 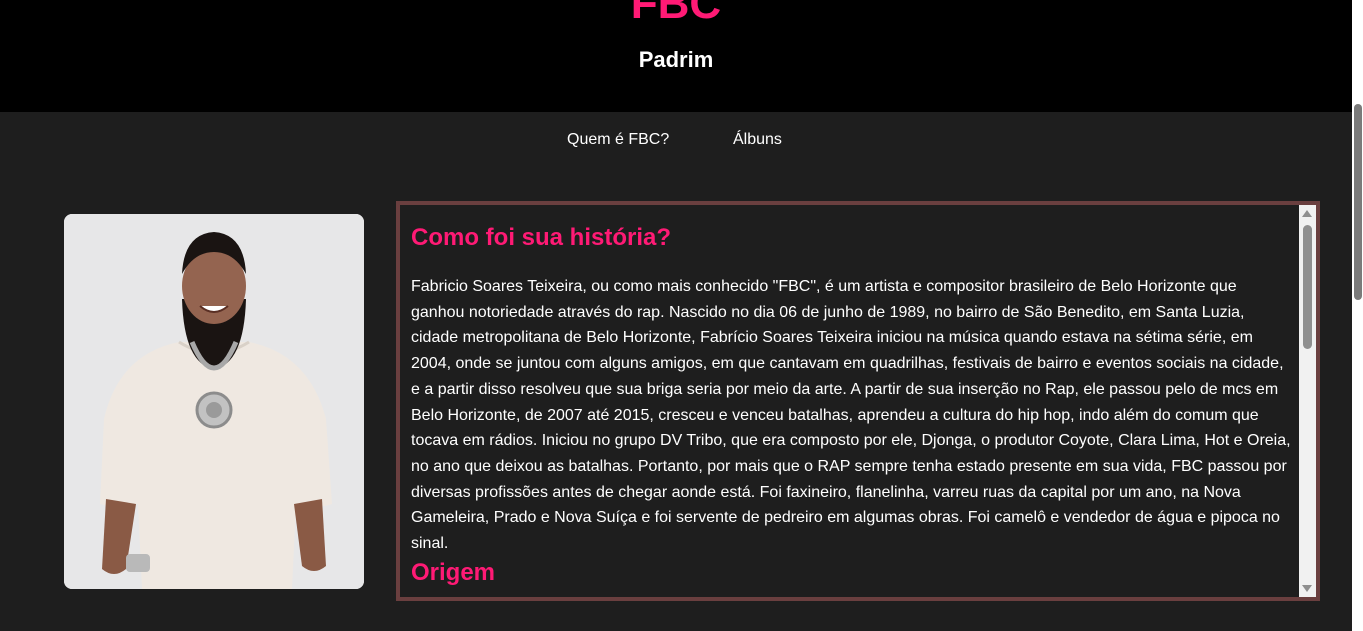 I want to click on page-scrollbar-thumb, so click(x=1358, y=202).